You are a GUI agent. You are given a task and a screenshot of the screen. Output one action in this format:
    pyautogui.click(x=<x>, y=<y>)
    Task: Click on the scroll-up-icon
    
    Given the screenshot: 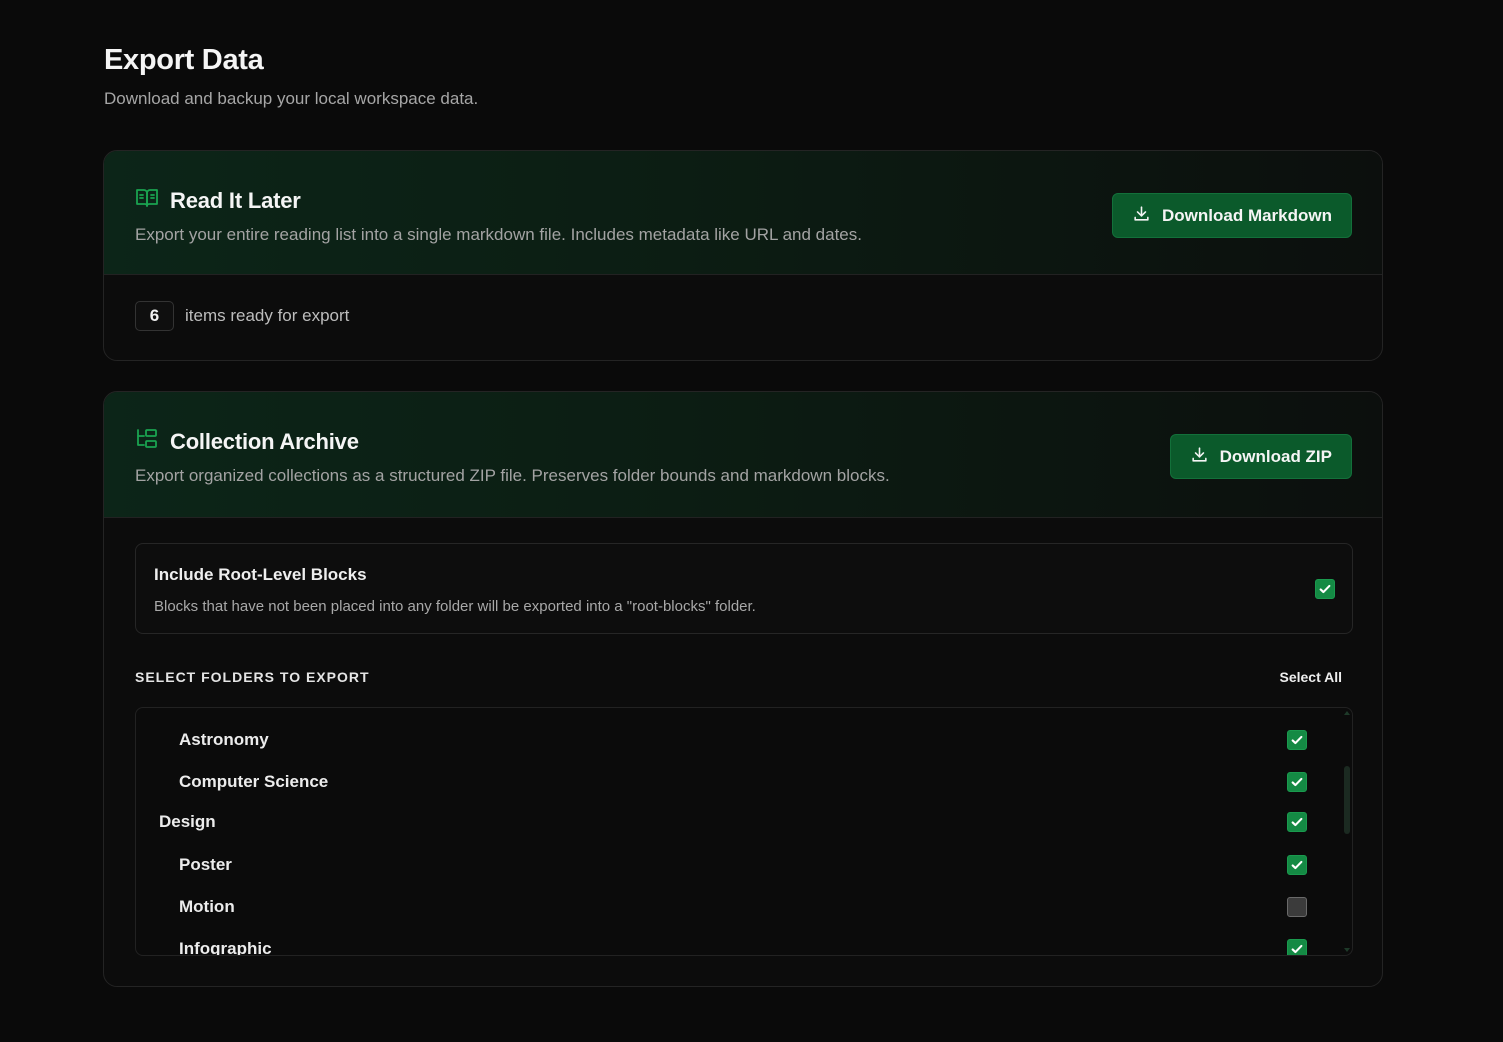 What is the action you would take?
    pyautogui.click(x=1347, y=713)
    